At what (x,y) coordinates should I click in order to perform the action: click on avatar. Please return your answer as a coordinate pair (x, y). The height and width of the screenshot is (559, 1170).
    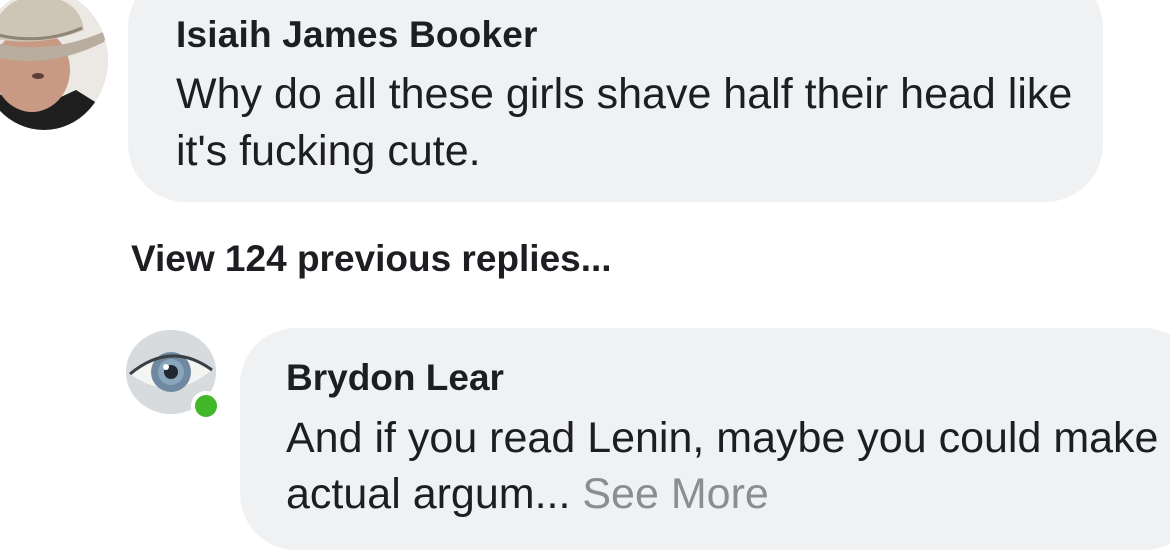
    Looking at the image, I should click on (54, 65).